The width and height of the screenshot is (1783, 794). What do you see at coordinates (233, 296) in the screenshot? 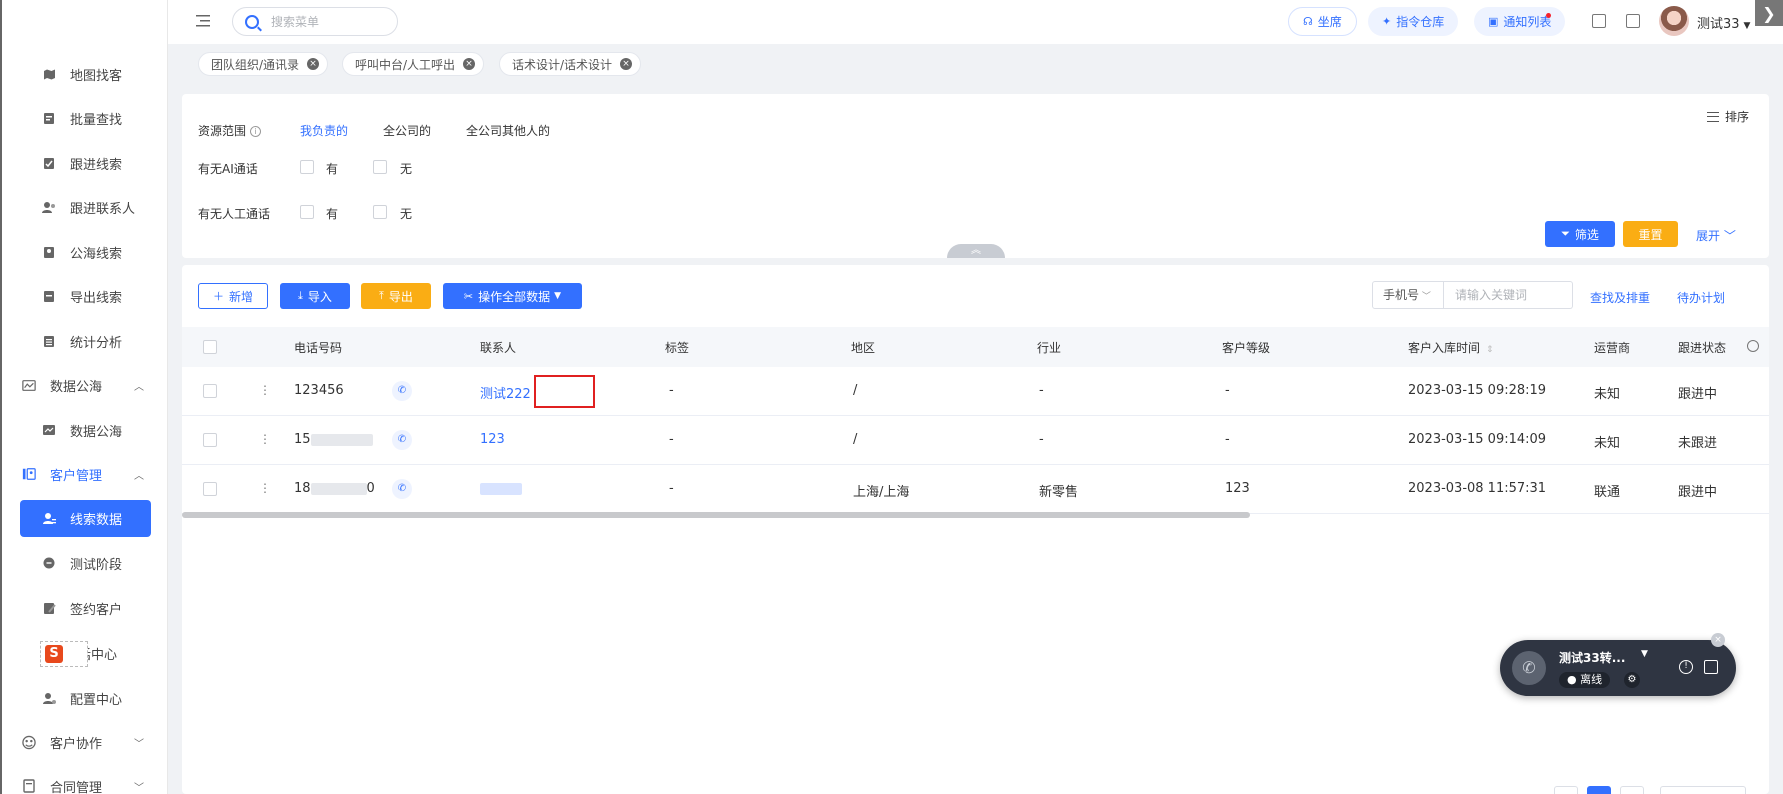
I see `add-button: ＋新增` at bounding box center [233, 296].